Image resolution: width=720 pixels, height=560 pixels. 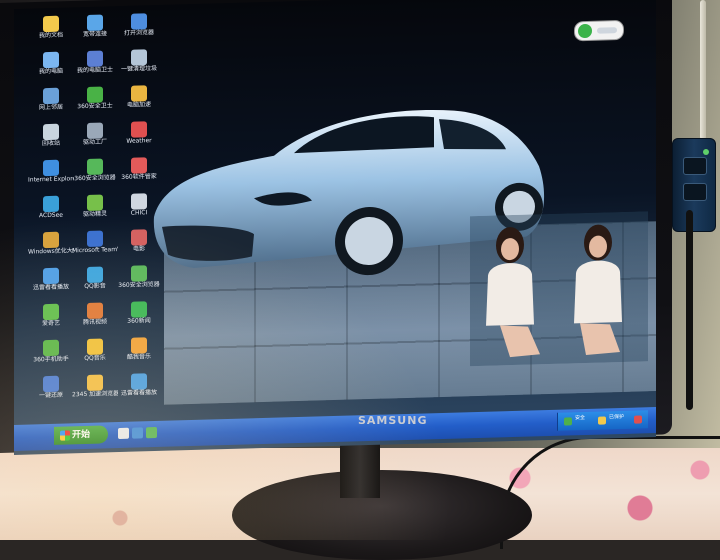 What do you see at coordinates (139, 67) in the screenshot?
I see `desktop-icon: 一键清理垃圾` at bounding box center [139, 67].